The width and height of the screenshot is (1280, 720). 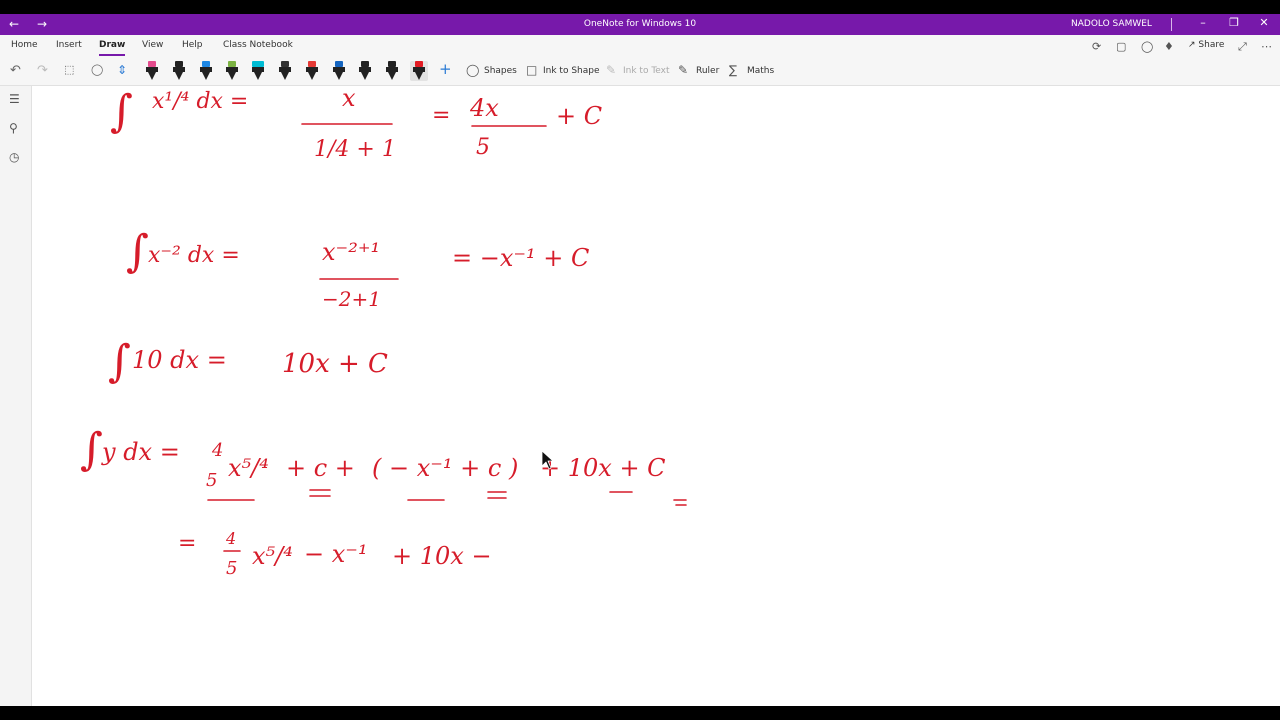 I want to click on tab-view: View, so click(x=152, y=45).